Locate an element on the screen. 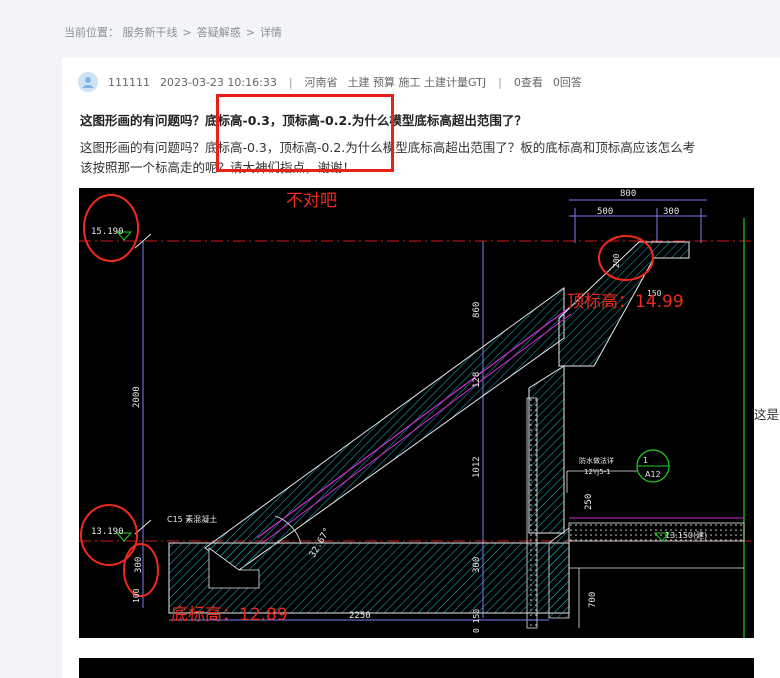 This screenshot has height=678, width=780. detail-callout-label: A12 is located at coordinates (653, 474).